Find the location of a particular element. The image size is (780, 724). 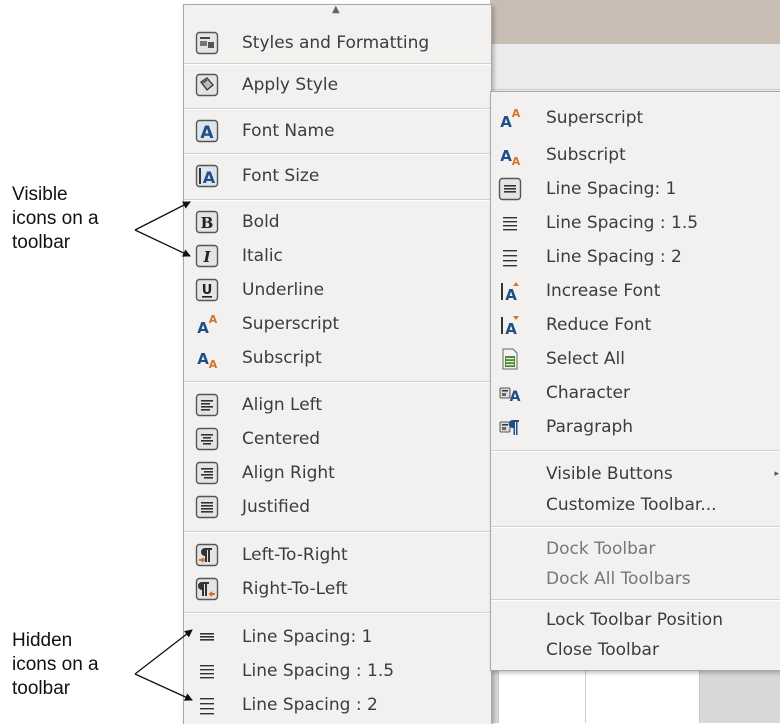

menu-item-select-all: Select All is located at coordinates (635, 359).